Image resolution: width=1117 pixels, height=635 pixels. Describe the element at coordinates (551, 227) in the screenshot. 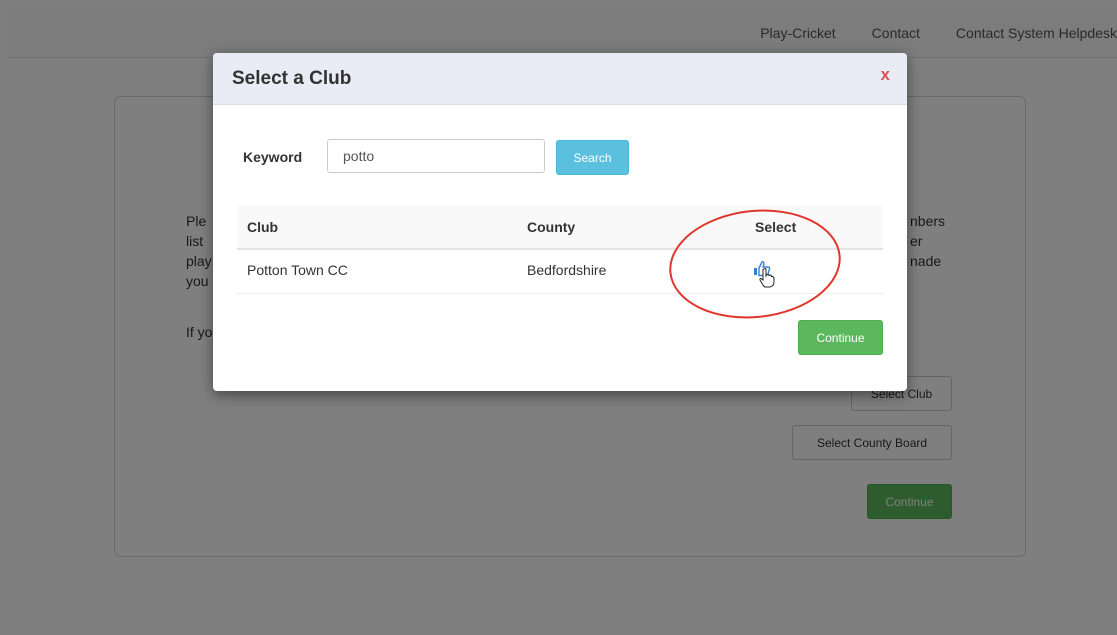

I see `column-header-county: County` at that location.